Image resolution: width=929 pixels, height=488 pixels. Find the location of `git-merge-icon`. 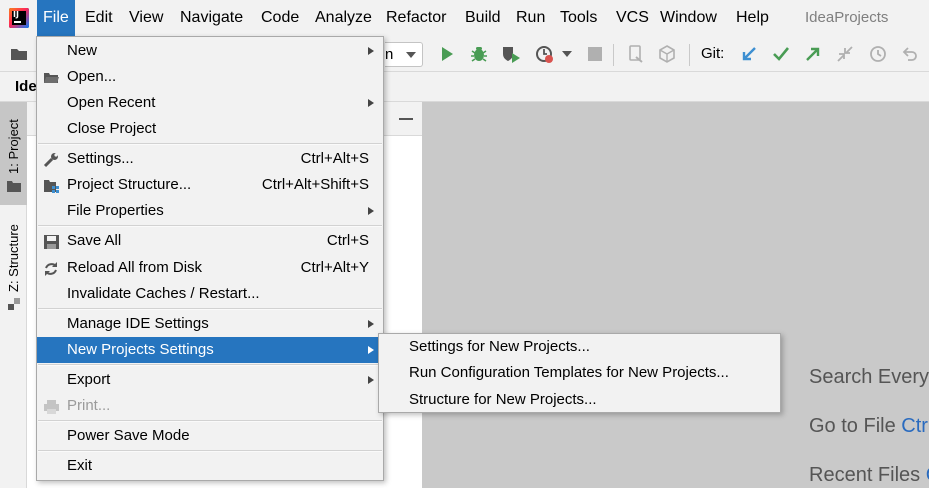

git-merge-icon is located at coordinates (845, 54).